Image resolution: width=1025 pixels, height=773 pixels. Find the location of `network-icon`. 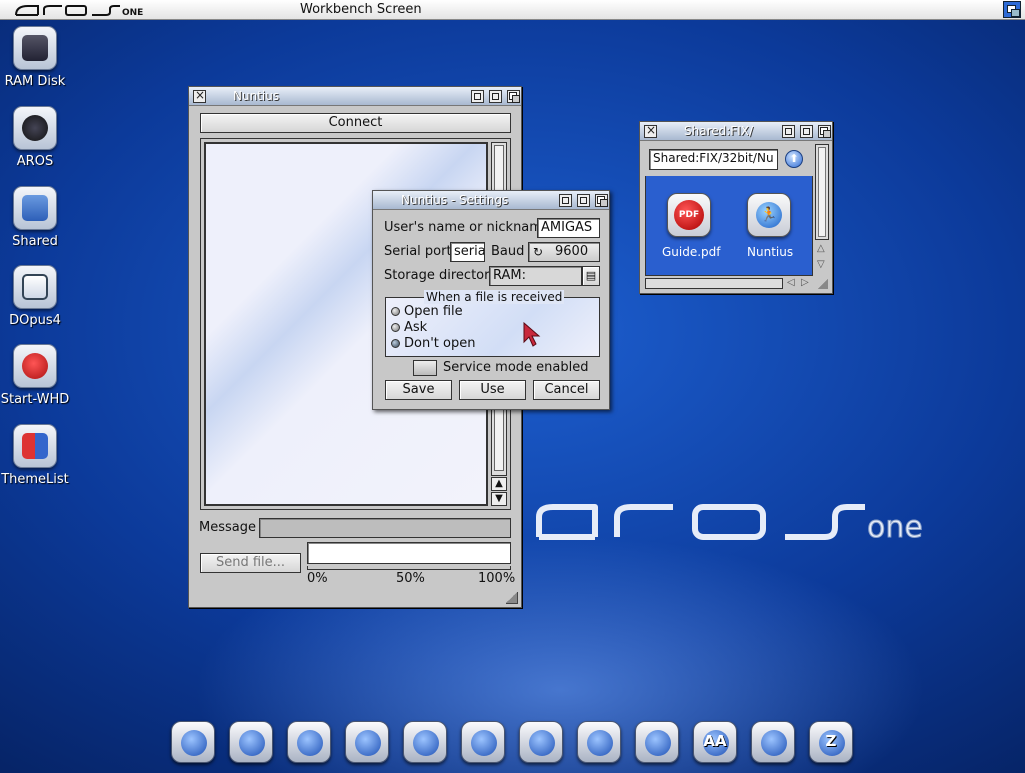

network-icon is located at coordinates (251, 742).